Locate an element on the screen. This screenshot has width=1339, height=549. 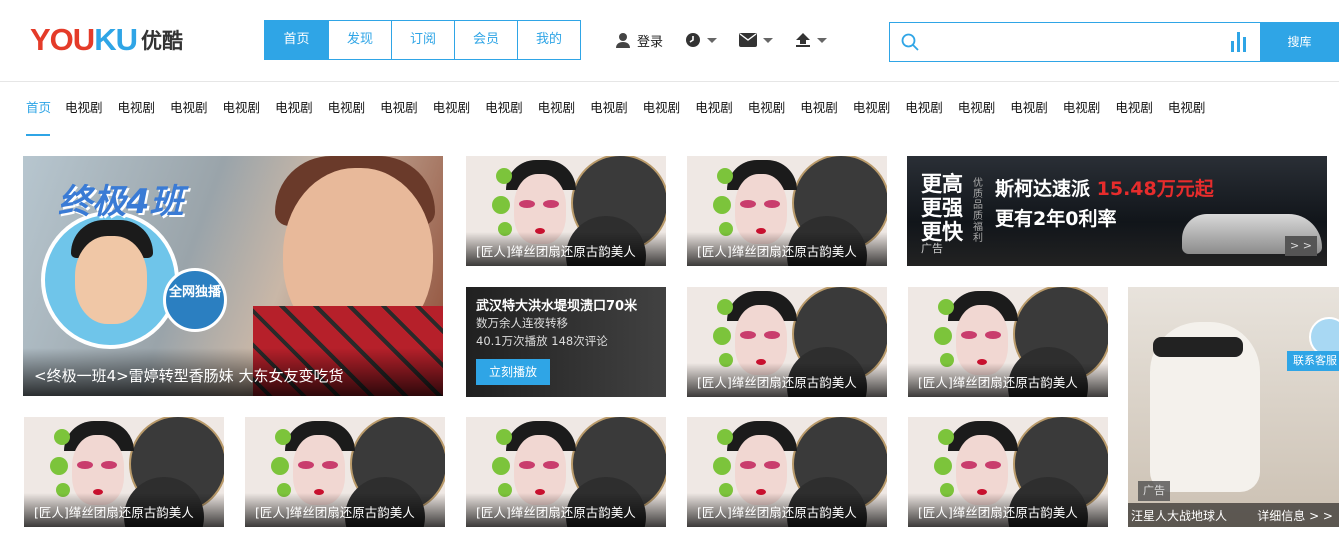
hero-image-figure is located at coordinates (111, 280).